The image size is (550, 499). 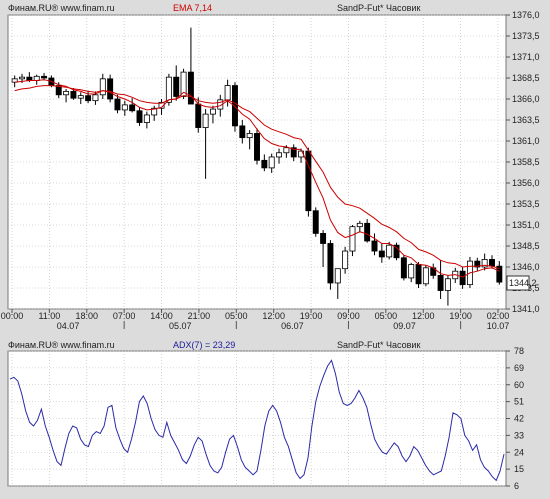 I want to click on price-y-tick-label: 1368,5, so click(x=526, y=78).